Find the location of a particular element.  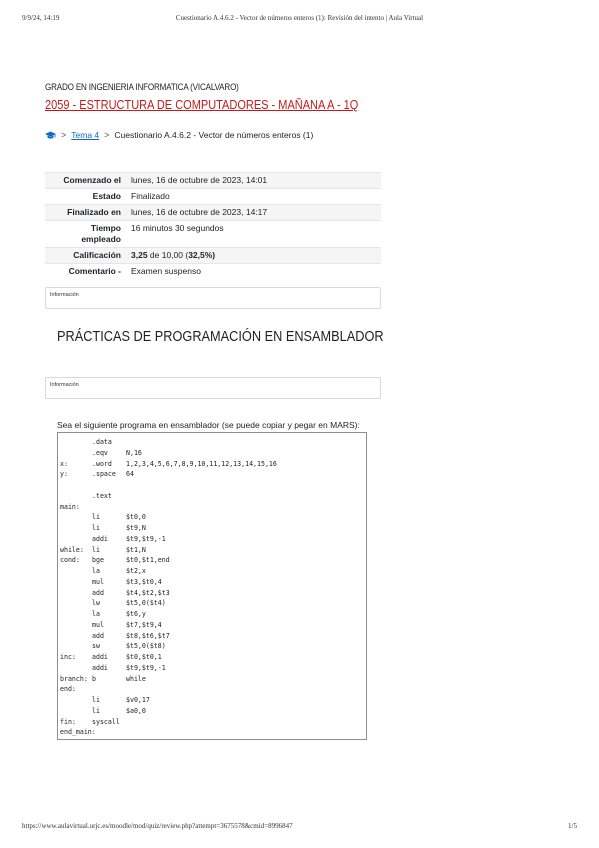

code-args: $t0,0 is located at coordinates (136, 517).